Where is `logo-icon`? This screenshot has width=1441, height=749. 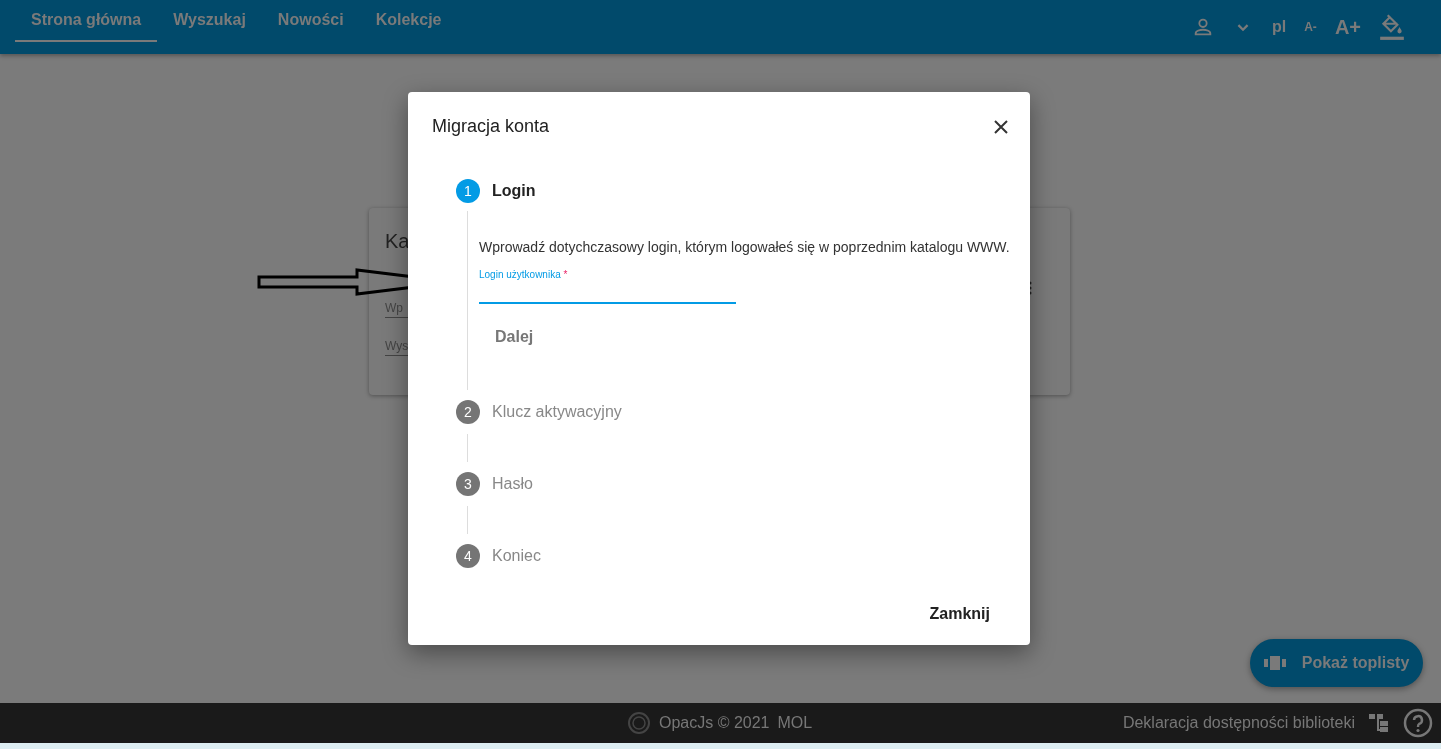
logo-icon is located at coordinates (639, 723).